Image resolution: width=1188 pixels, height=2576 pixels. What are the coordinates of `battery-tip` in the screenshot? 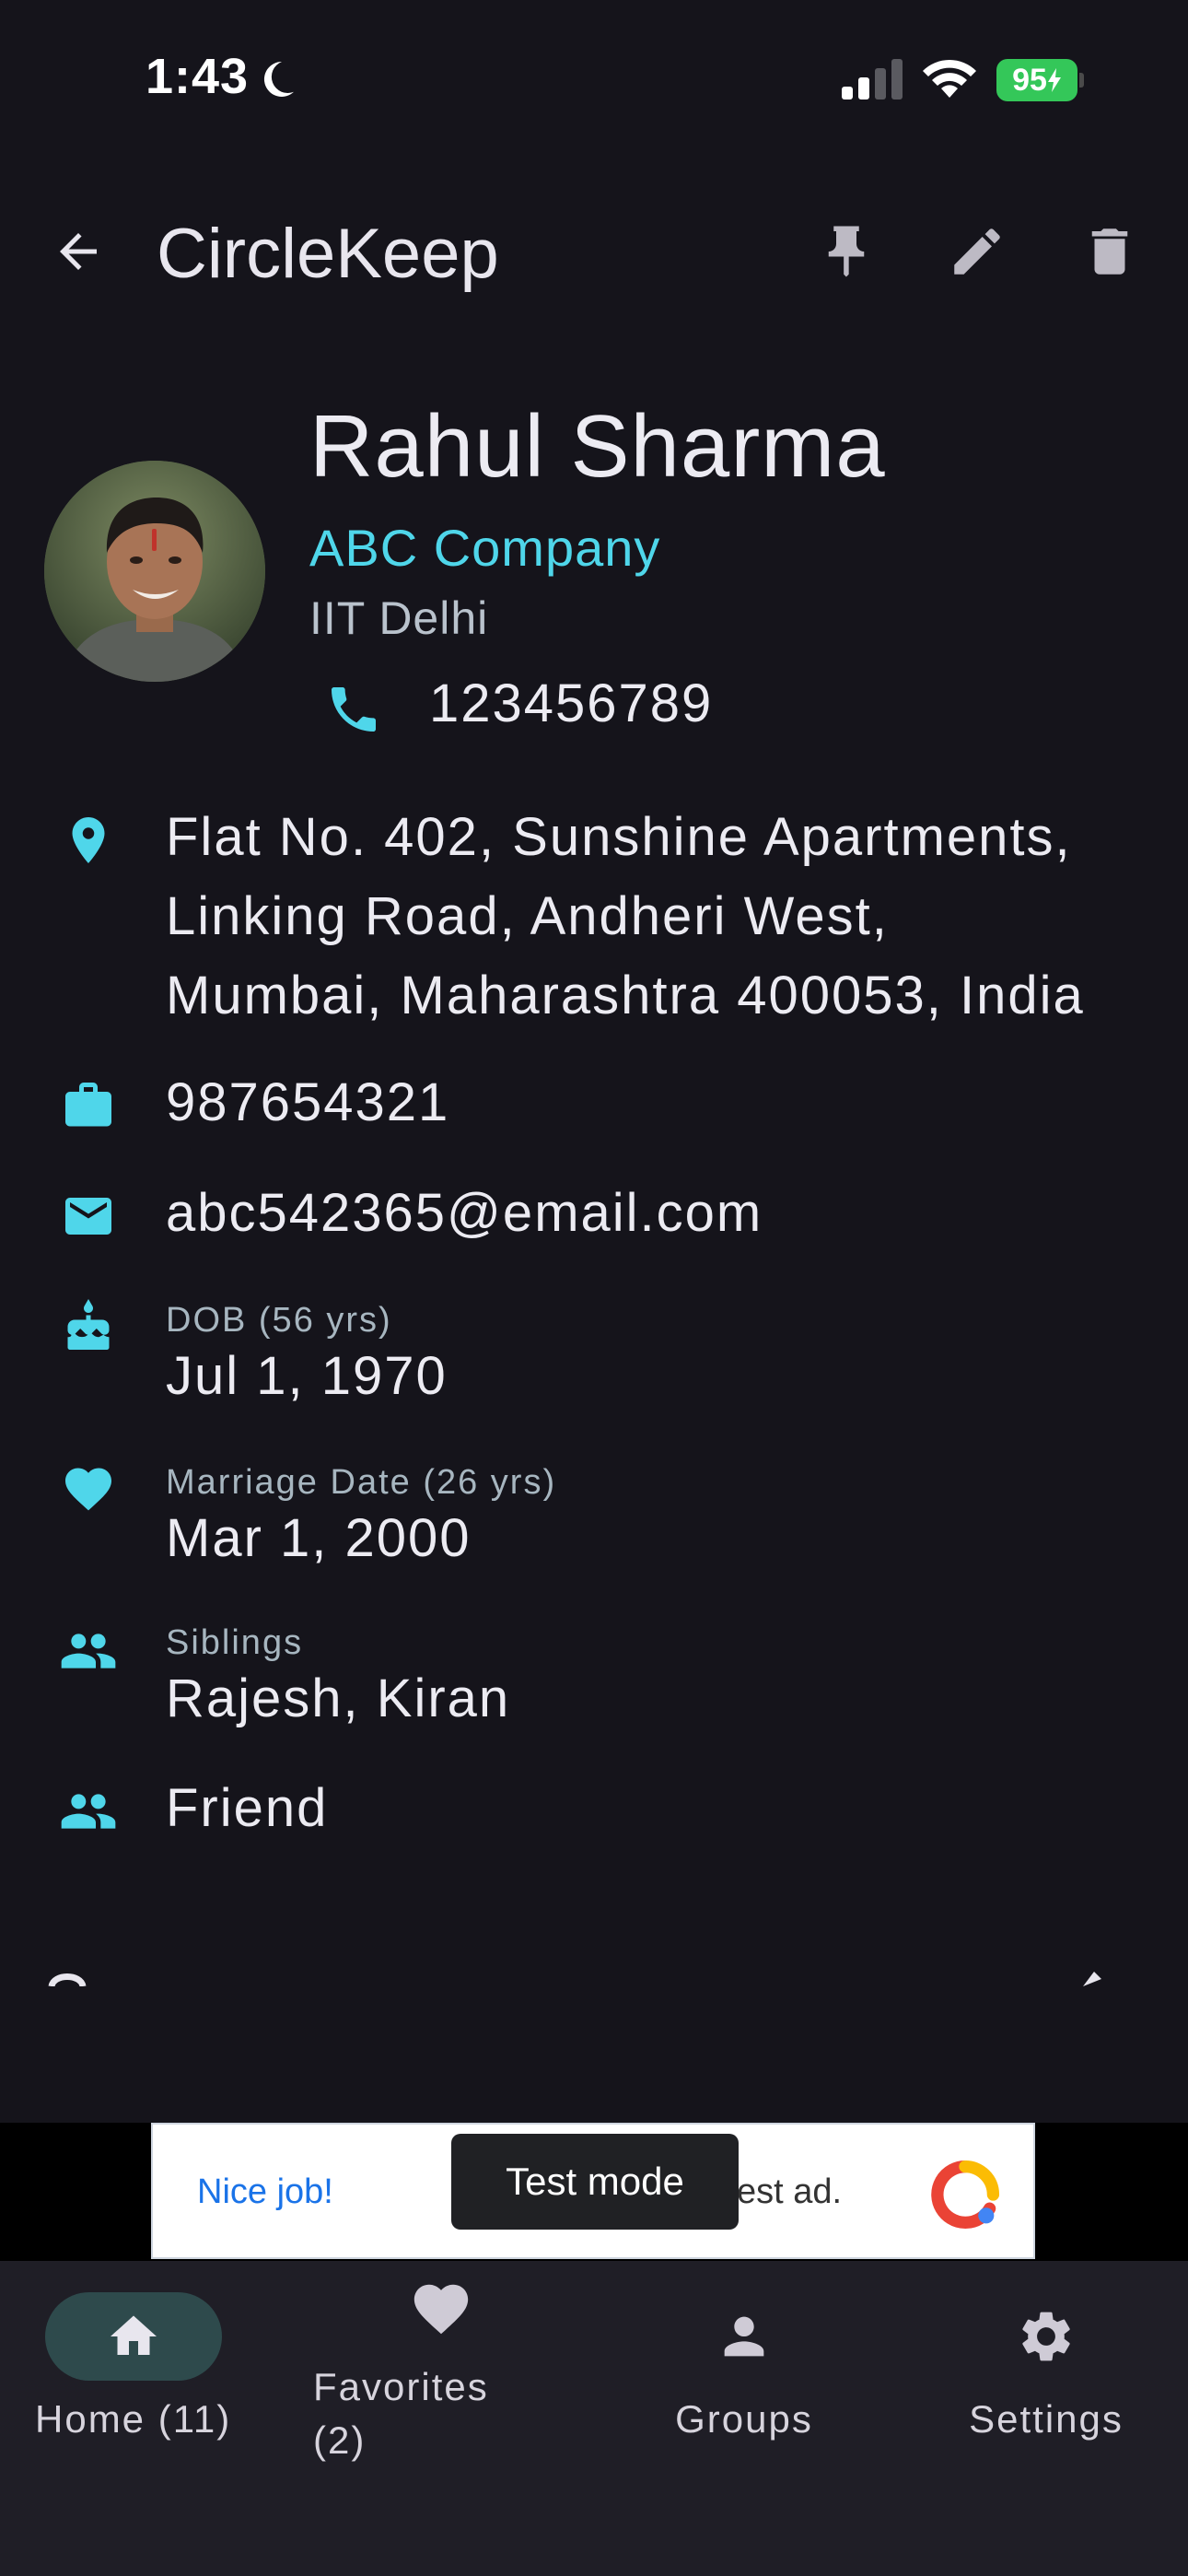 It's located at (1081, 80).